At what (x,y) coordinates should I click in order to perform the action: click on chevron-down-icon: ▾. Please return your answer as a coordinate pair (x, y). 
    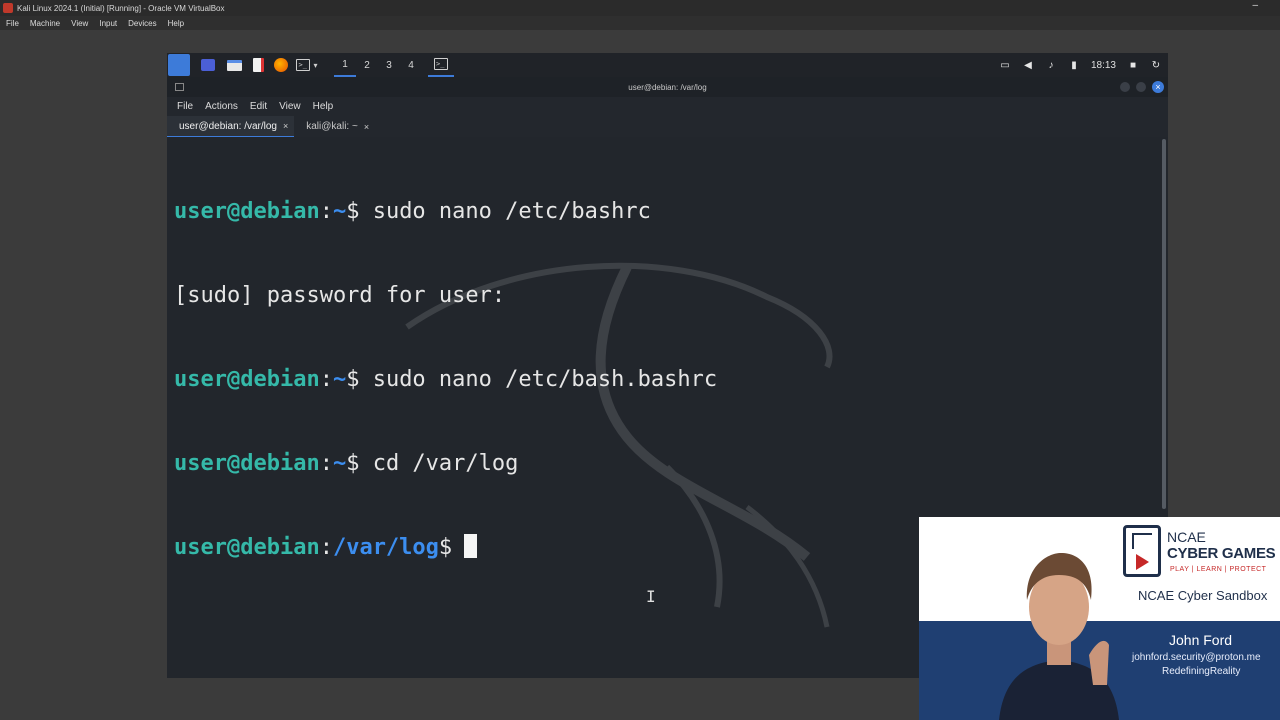
    Looking at the image, I should click on (315, 65).